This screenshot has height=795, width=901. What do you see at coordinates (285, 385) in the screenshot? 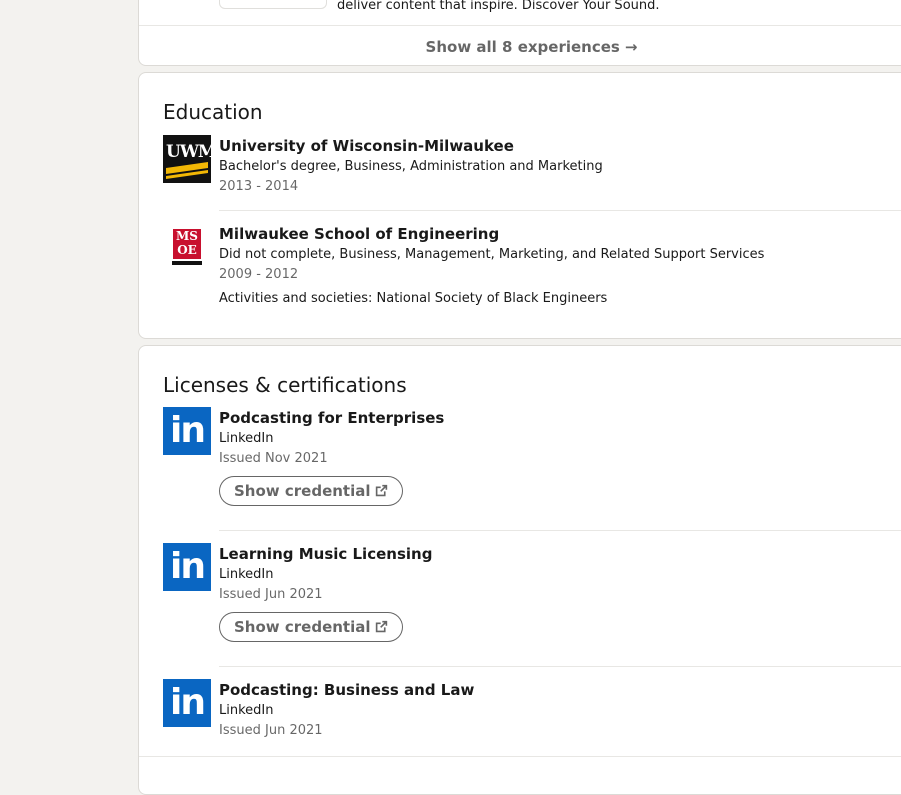
I see `licenses-title: Licenses & certifications` at bounding box center [285, 385].